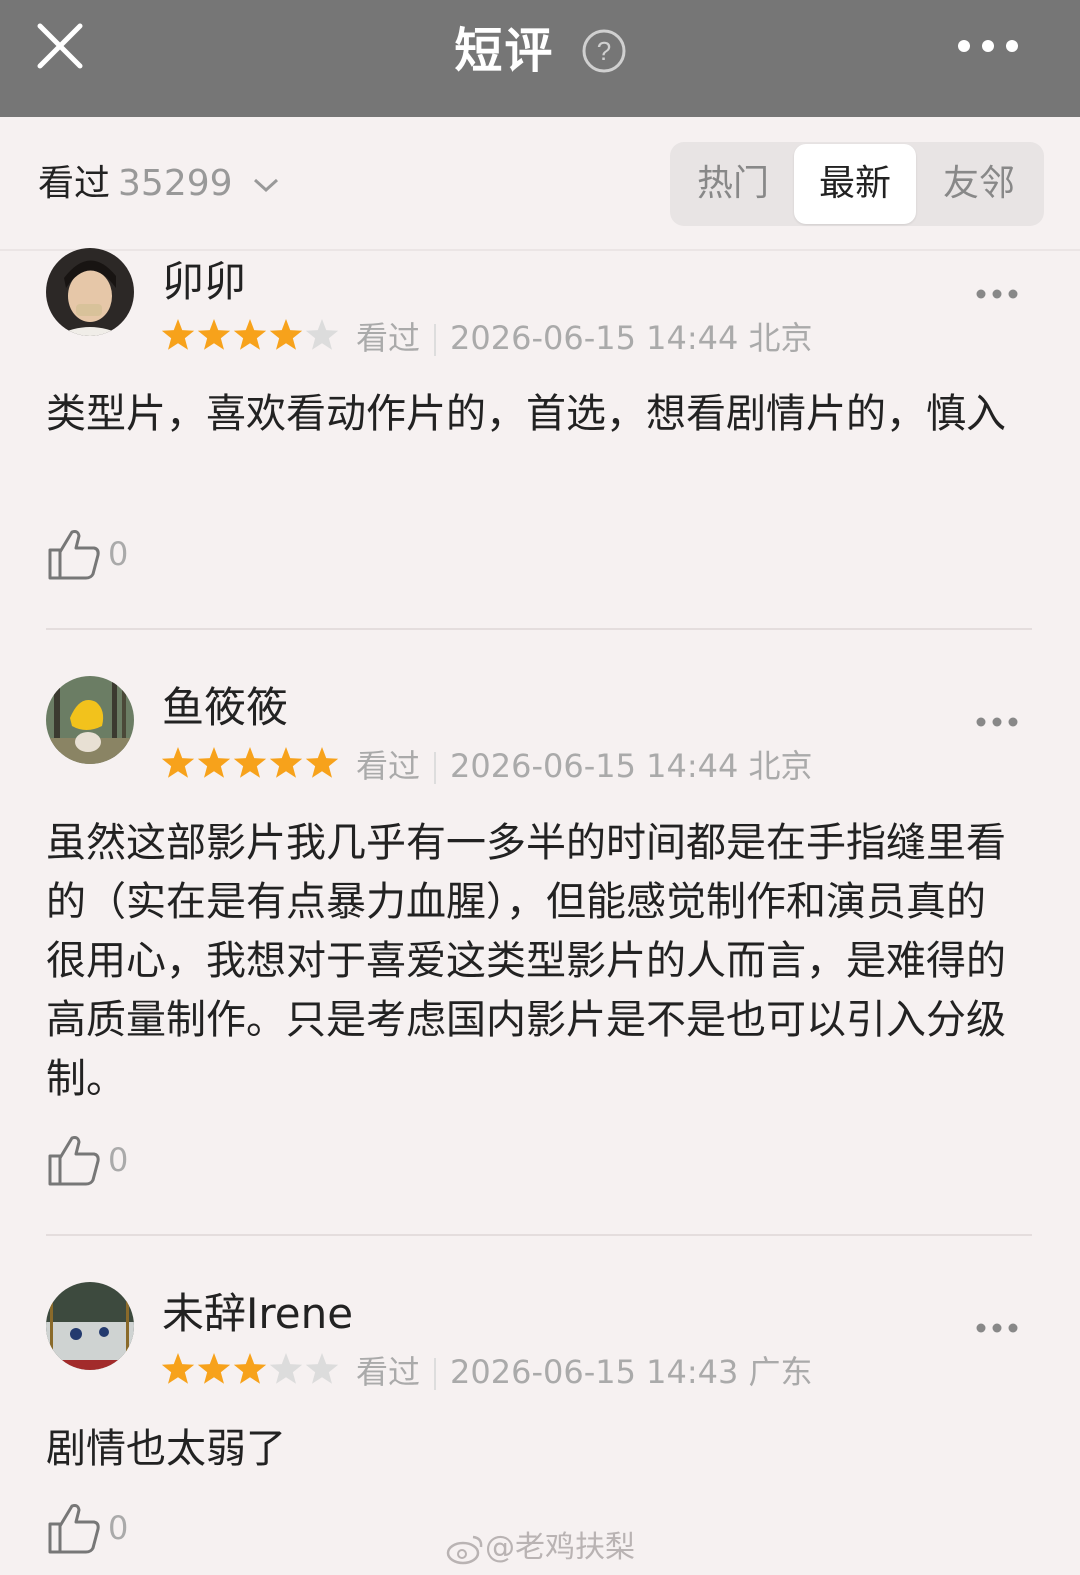 This screenshot has height=1575, width=1080. Describe the element at coordinates (979, 184) in the screenshot. I see `tab-friends: 友邻` at that location.